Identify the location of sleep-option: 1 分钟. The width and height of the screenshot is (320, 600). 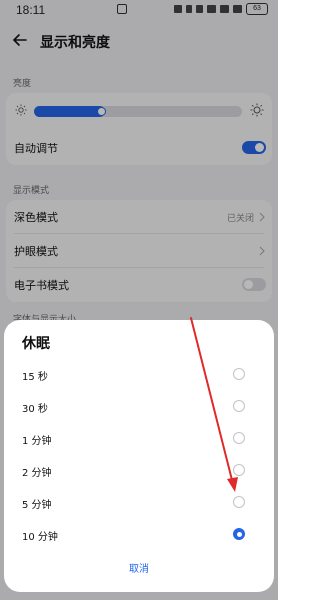
(139, 440).